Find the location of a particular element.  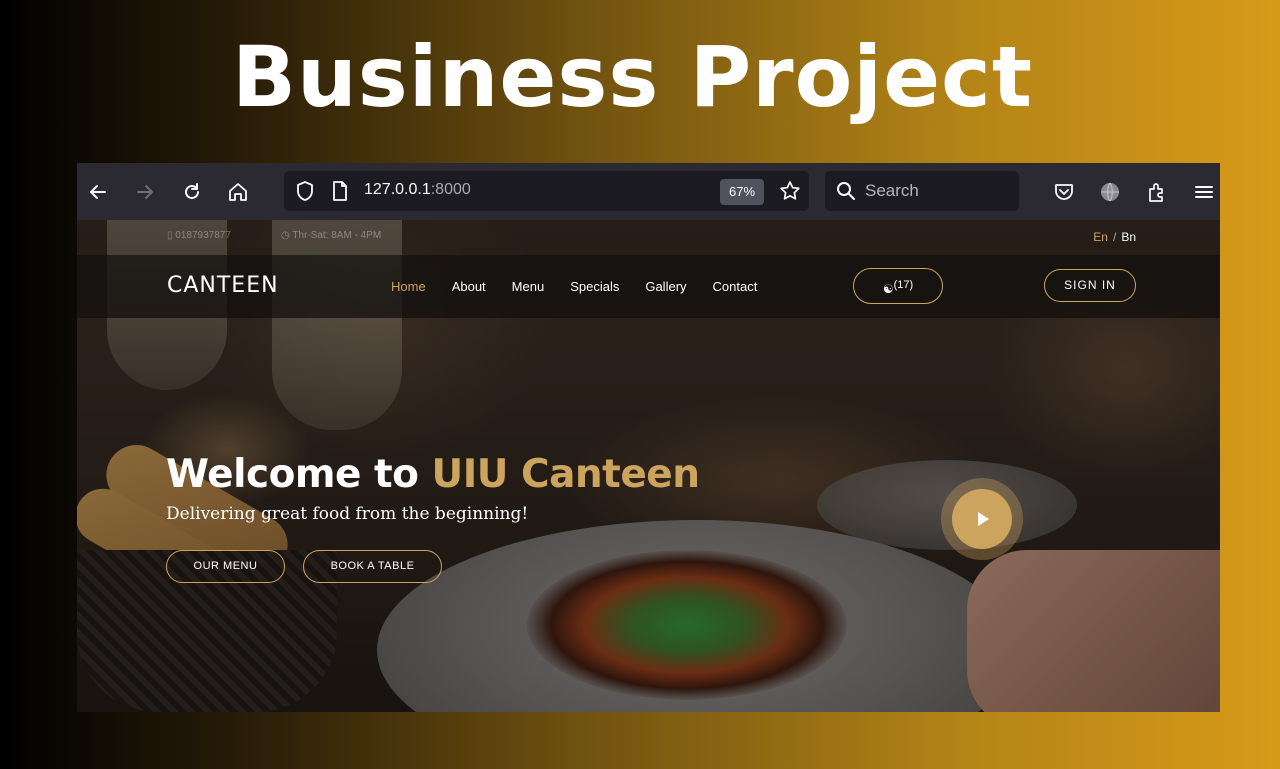

phone-info: ▯ 0187937877 is located at coordinates (199, 235).